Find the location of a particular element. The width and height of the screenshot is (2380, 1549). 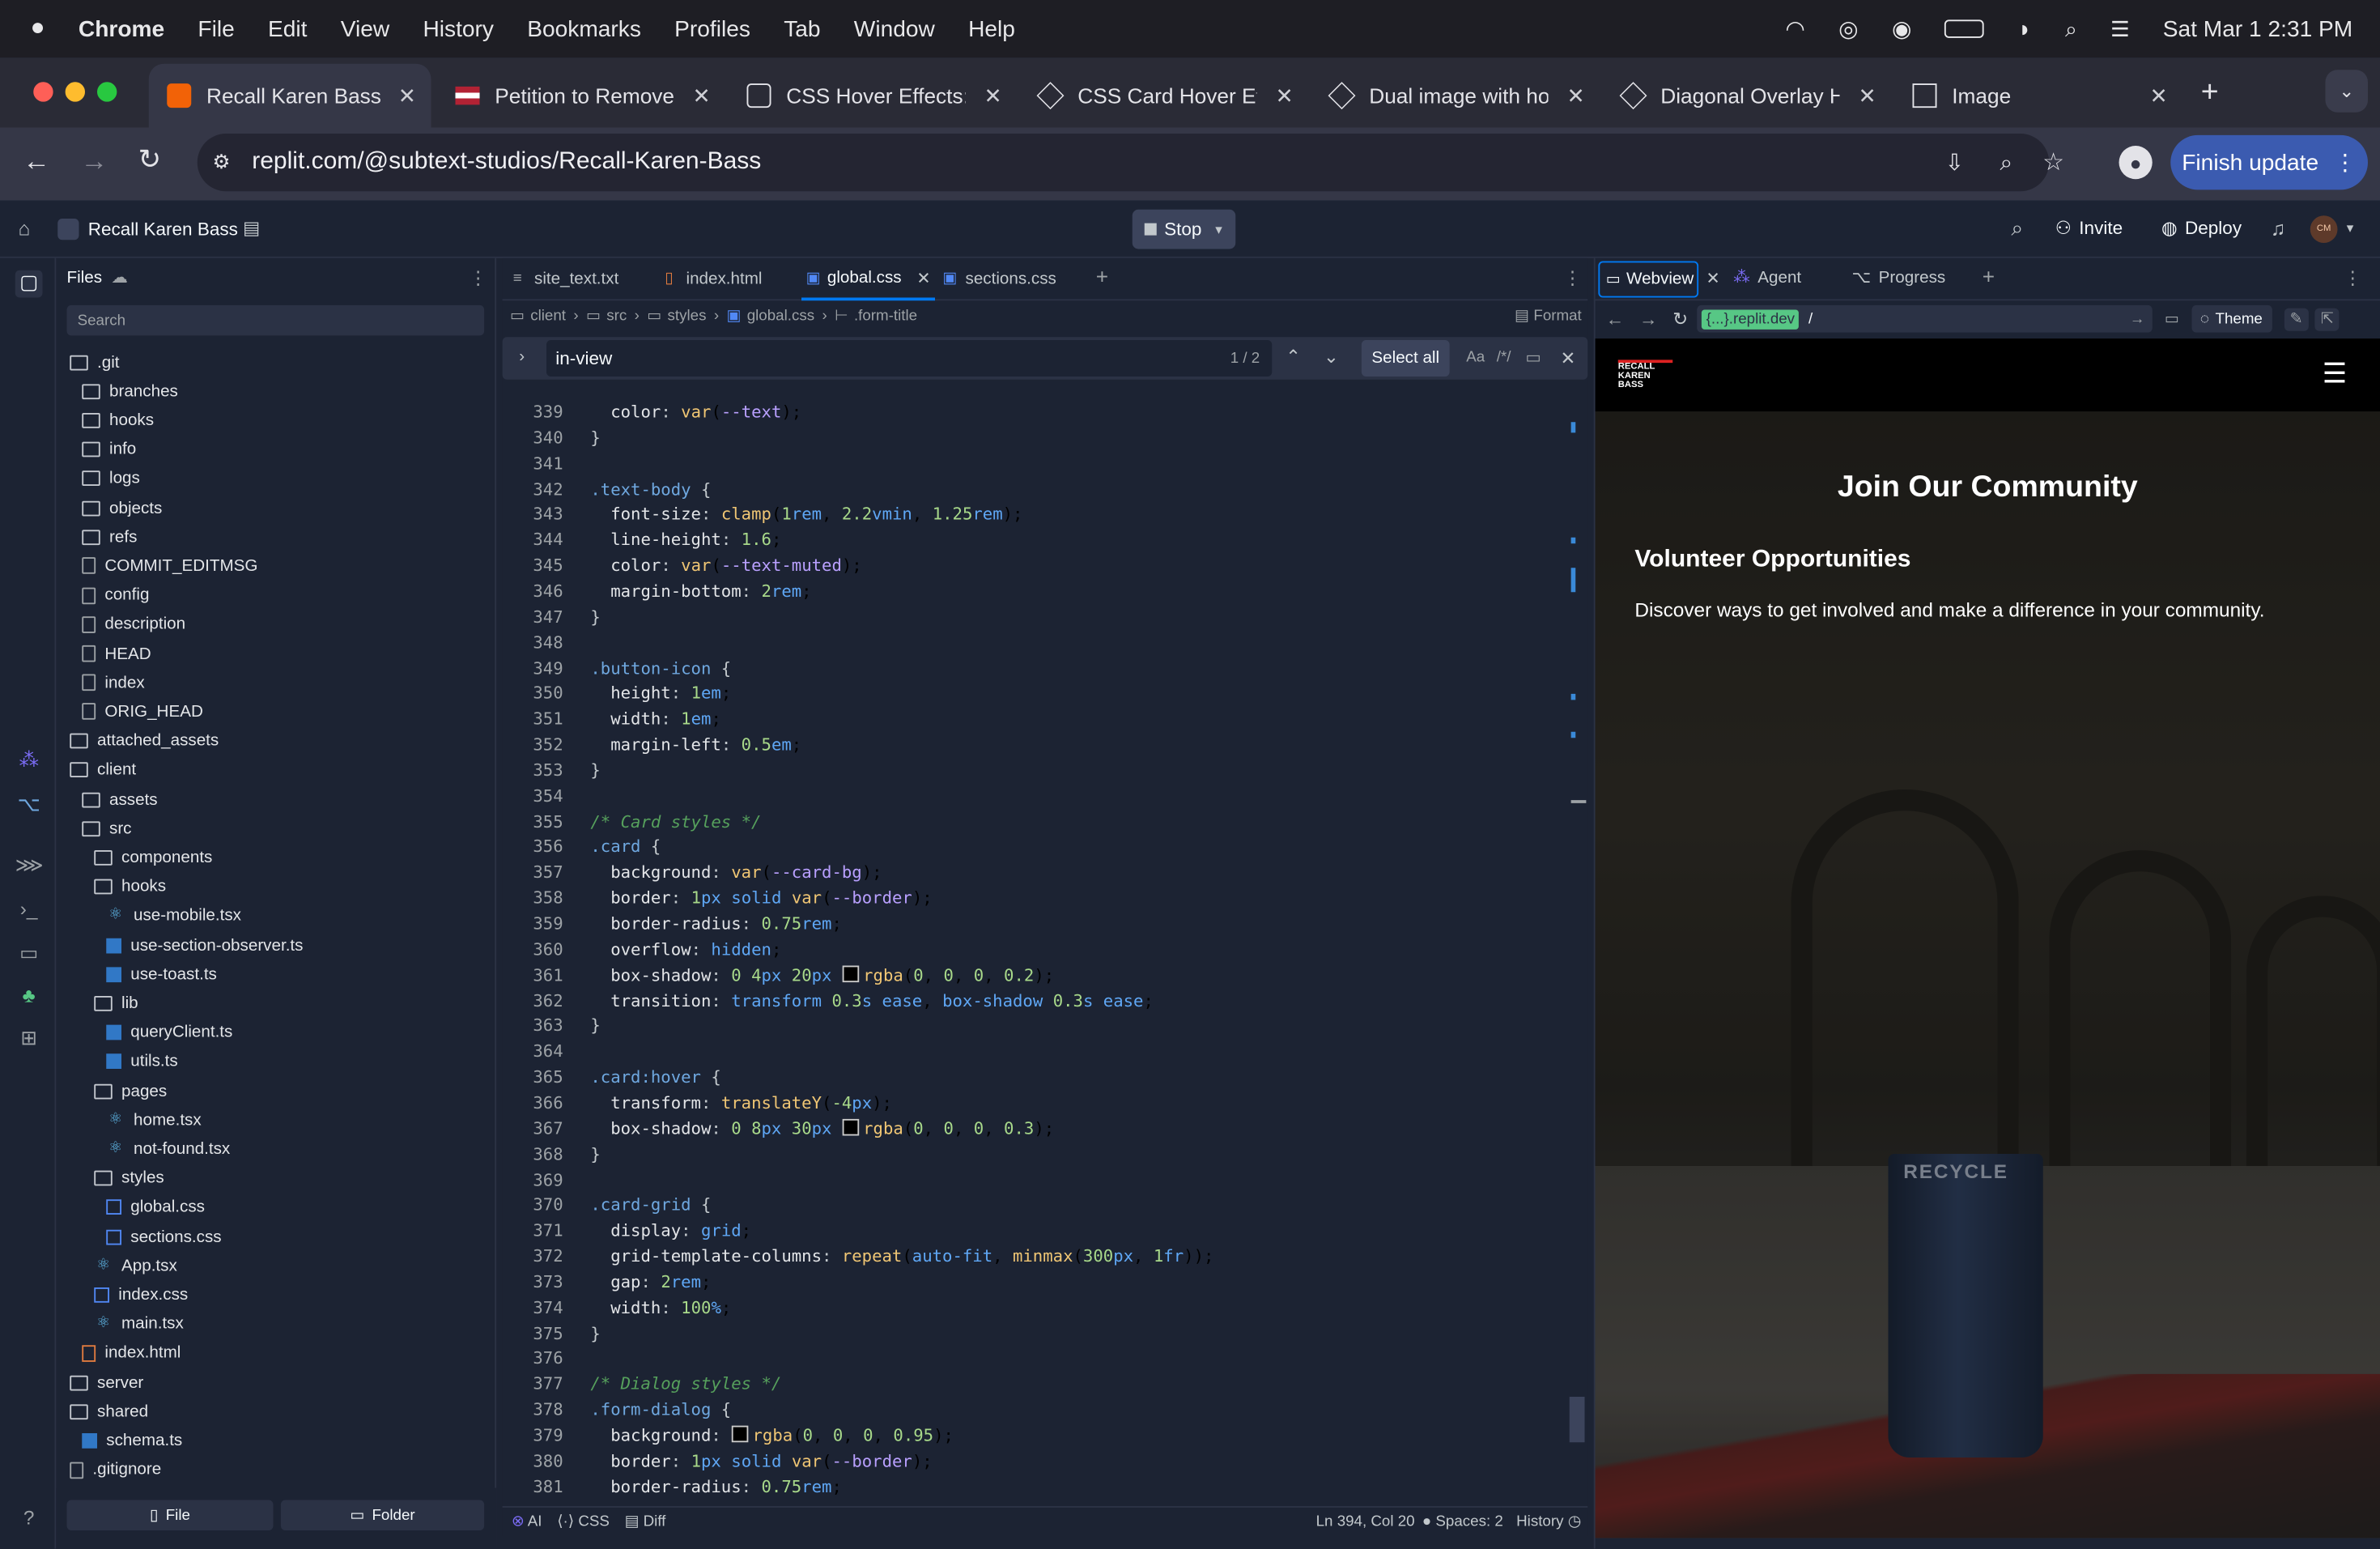

code-line: 351 width: 1em; is located at coordinates (1034, 719).